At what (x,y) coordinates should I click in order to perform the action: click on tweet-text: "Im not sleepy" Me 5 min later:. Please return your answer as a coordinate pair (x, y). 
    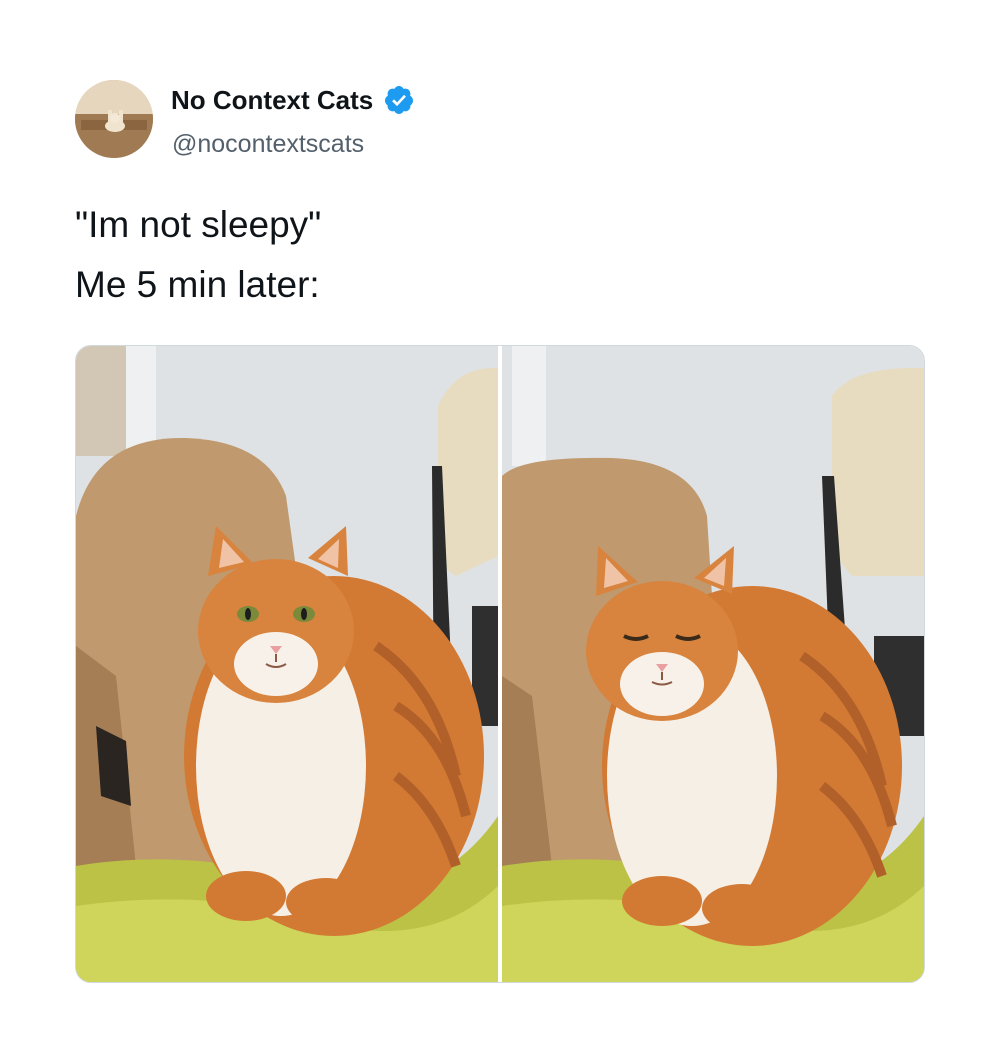
    Looking at the image, I should click on (198, 255).